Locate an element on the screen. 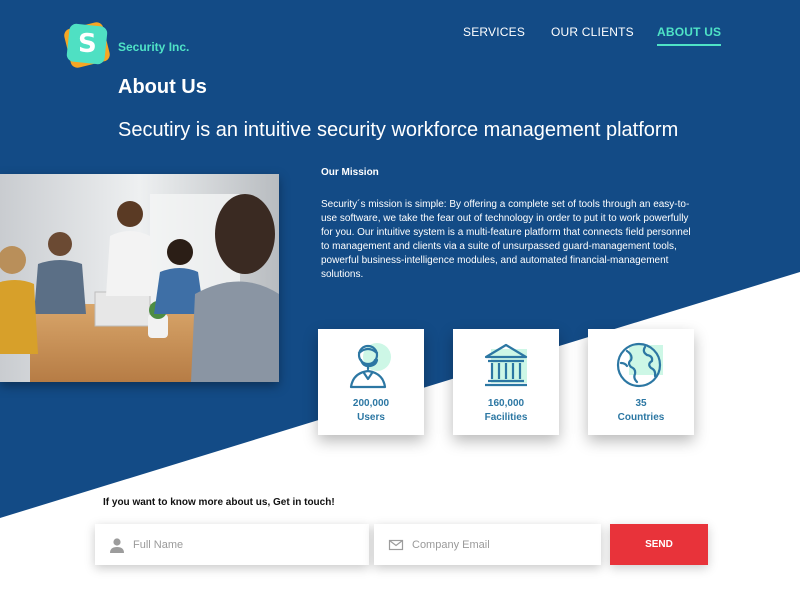 This screenshot has width=800, height=600. send-button: SEND is located at coordinates (659, 544).